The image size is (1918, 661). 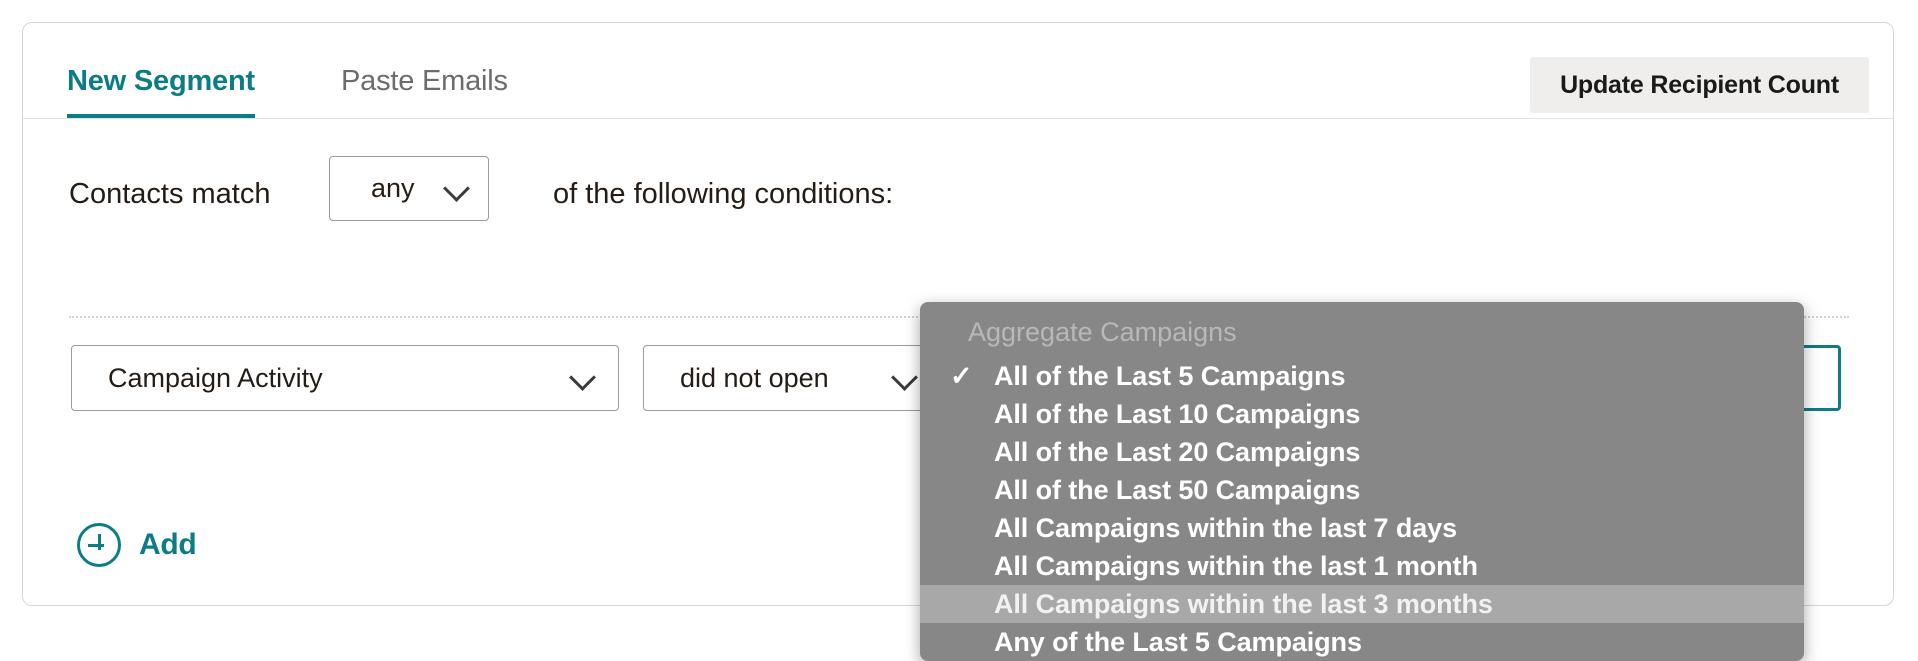 I want to click on dropdown-item: All Campaigns within the last 7 days, so click(x=1362, y=528).